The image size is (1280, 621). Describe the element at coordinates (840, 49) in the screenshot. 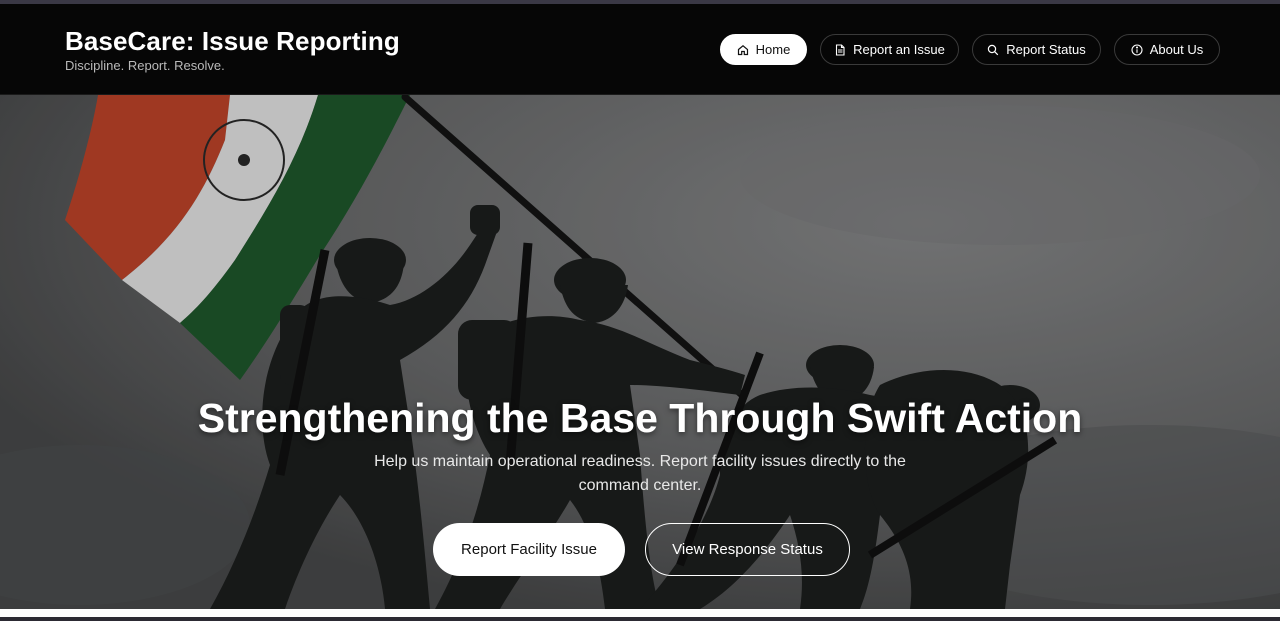

I see `document-icon` at that location.